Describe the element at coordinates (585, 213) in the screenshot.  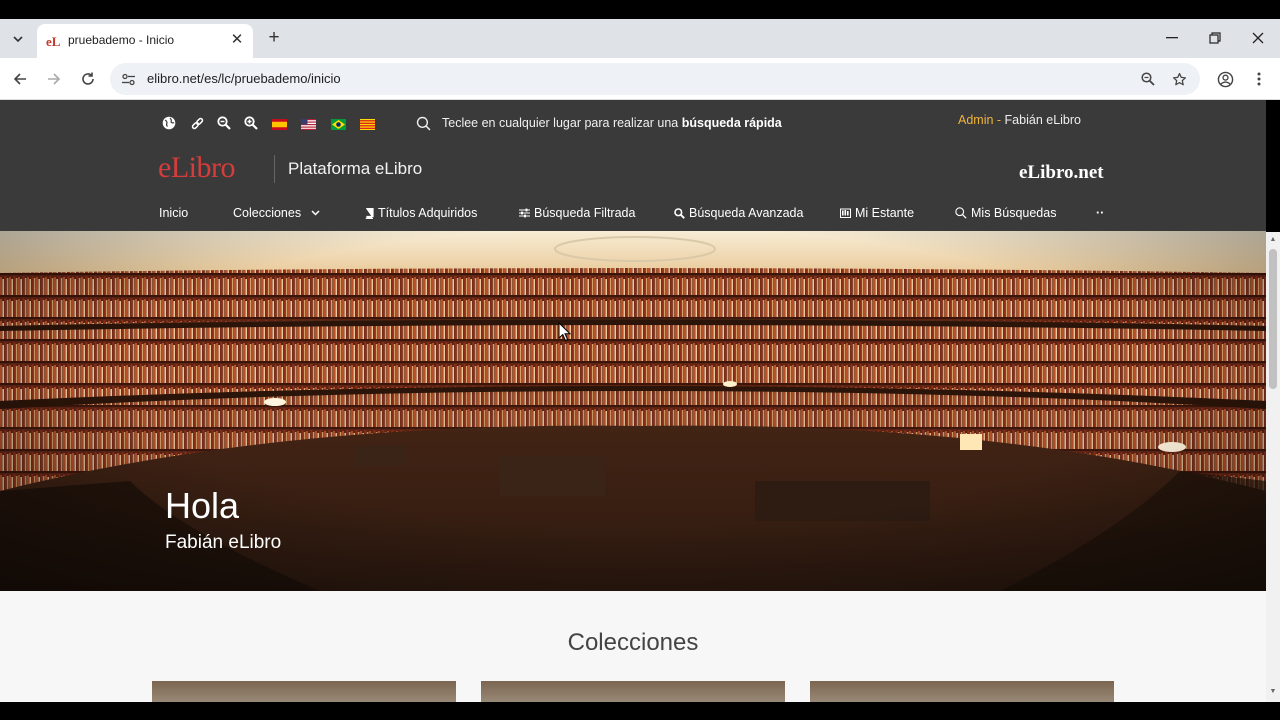
I see `nav-filtrada-label: Búsqueda Filtrada` at that location.